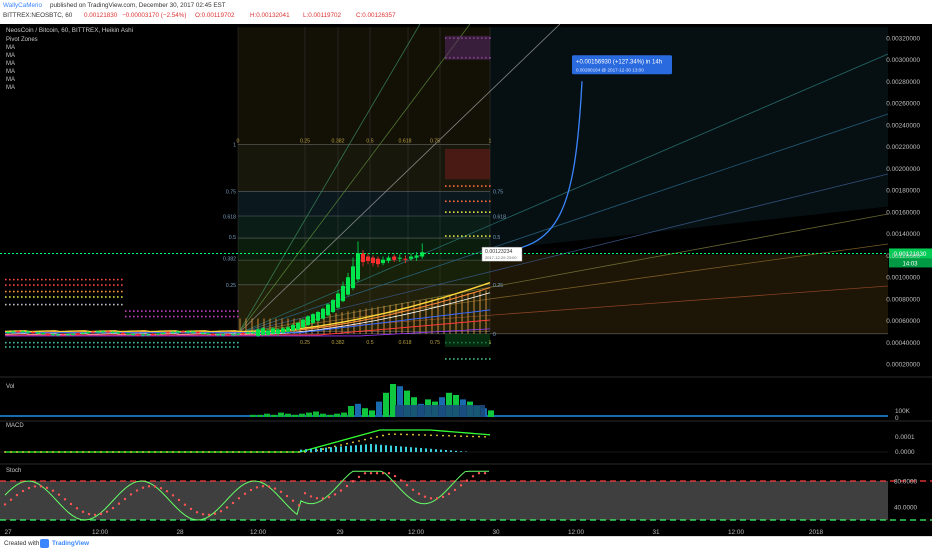 The height and width of the screenshot is (551, 932). Describe the element at coordinates (182, 317) in the screenshot. I see `pivot-magenta` at that location.